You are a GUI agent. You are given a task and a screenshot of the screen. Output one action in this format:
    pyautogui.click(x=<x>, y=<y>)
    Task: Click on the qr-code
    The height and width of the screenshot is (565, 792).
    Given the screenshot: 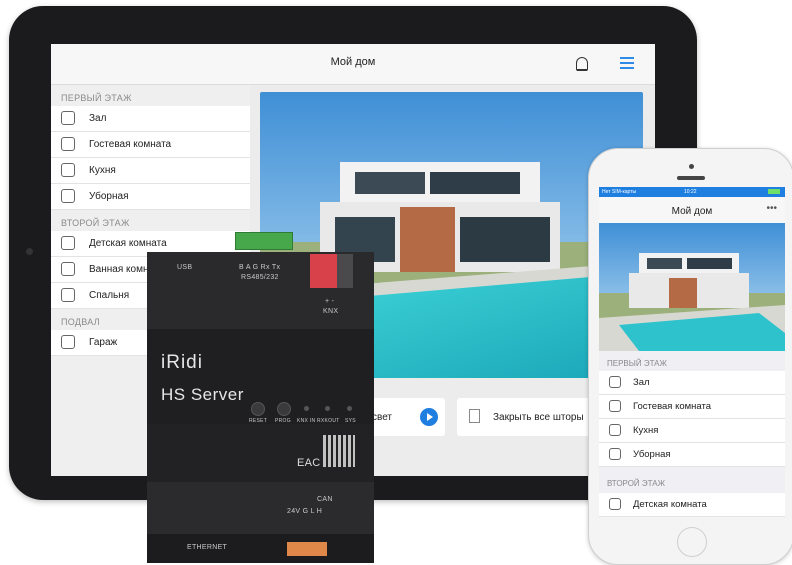 What is the action you would take?
    pyautogui.click(x=339, y=451)
    